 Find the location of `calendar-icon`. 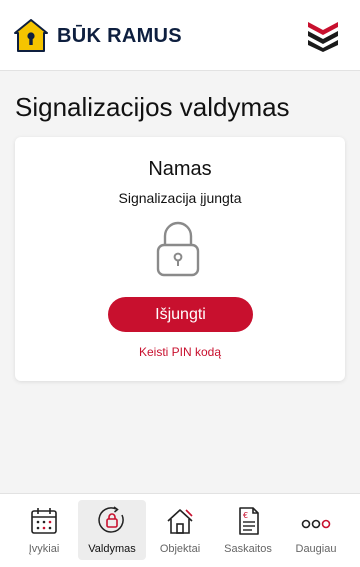

calendar-icon is located at coordinates (44, 521).